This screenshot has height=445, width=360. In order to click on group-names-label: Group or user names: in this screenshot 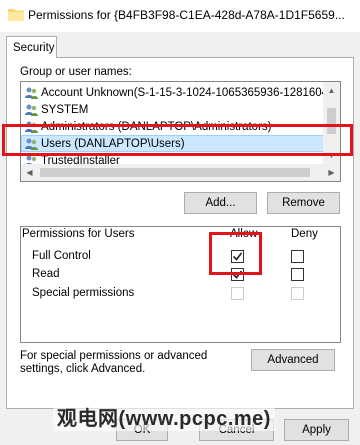, I will do `click(76, 72)`.